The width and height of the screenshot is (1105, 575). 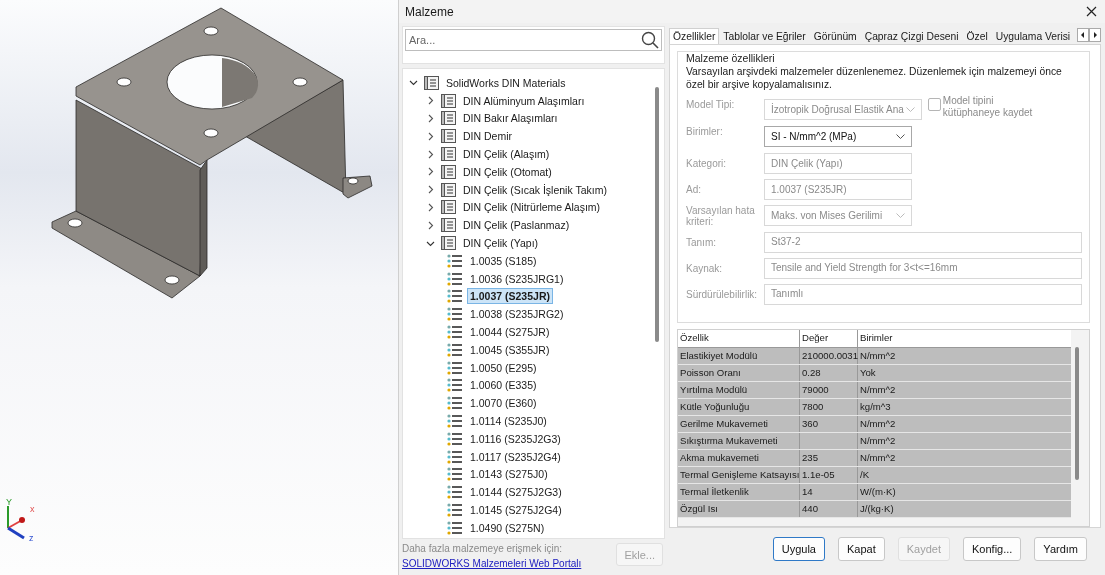 What do you see at coordinates (705, 132) in the screenshot?
I see `field-label: Birimler:` at bounding box center [705, 132].